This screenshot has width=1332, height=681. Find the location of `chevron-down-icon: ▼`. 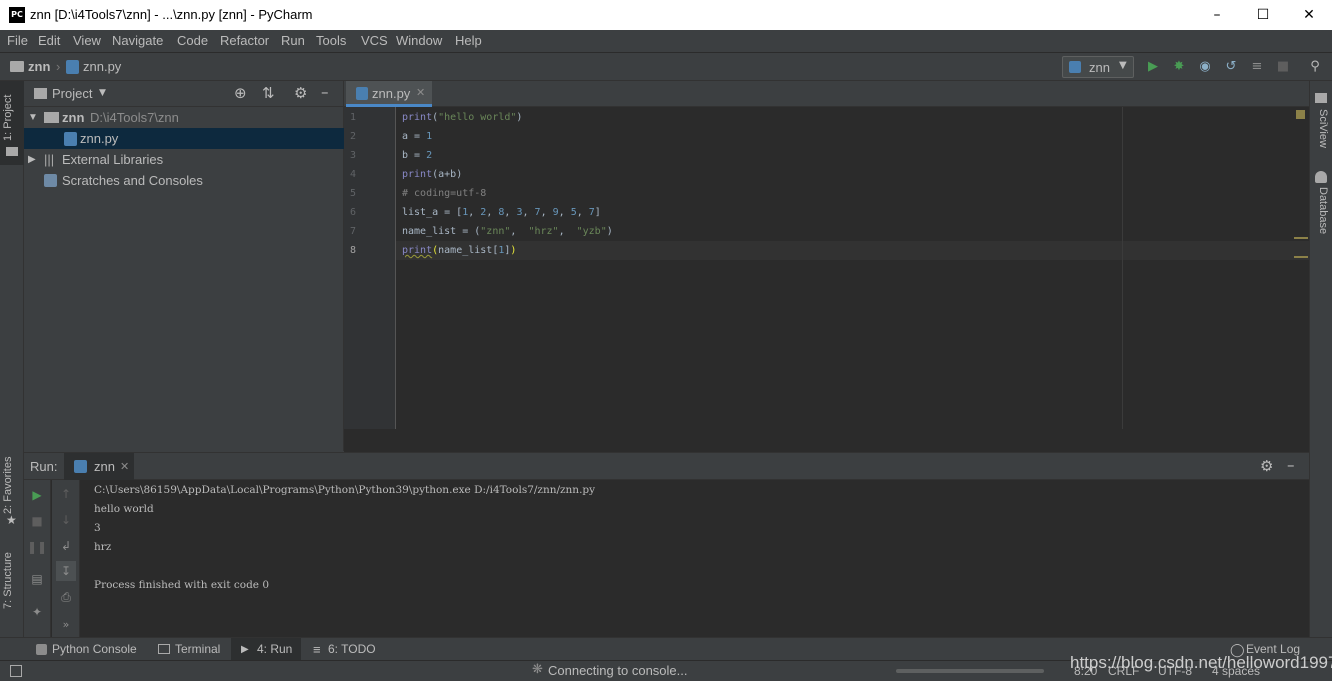

chevron-down-icon: ▼ is located at coordinates (102, 93).